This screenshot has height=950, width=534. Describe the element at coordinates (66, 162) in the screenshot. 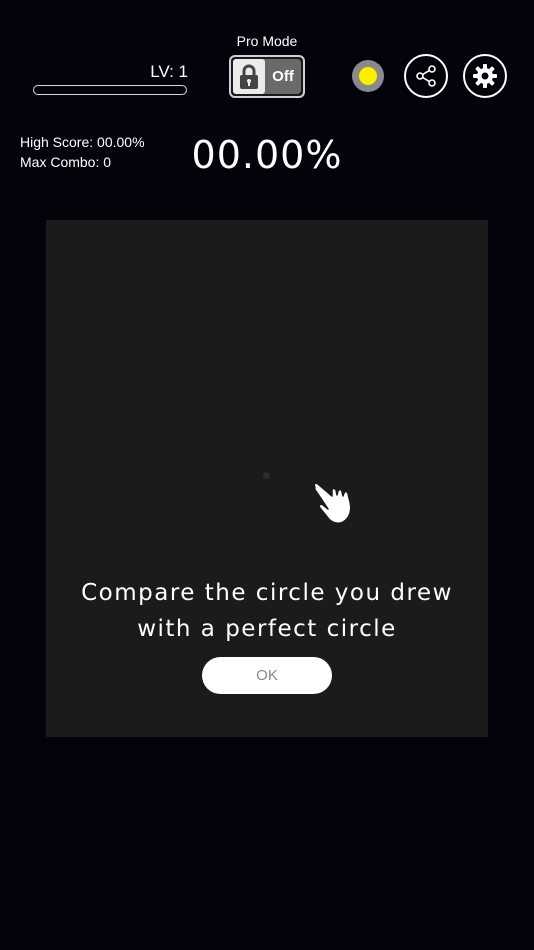

I see `max-combo: Max Combo: 0` at that location.